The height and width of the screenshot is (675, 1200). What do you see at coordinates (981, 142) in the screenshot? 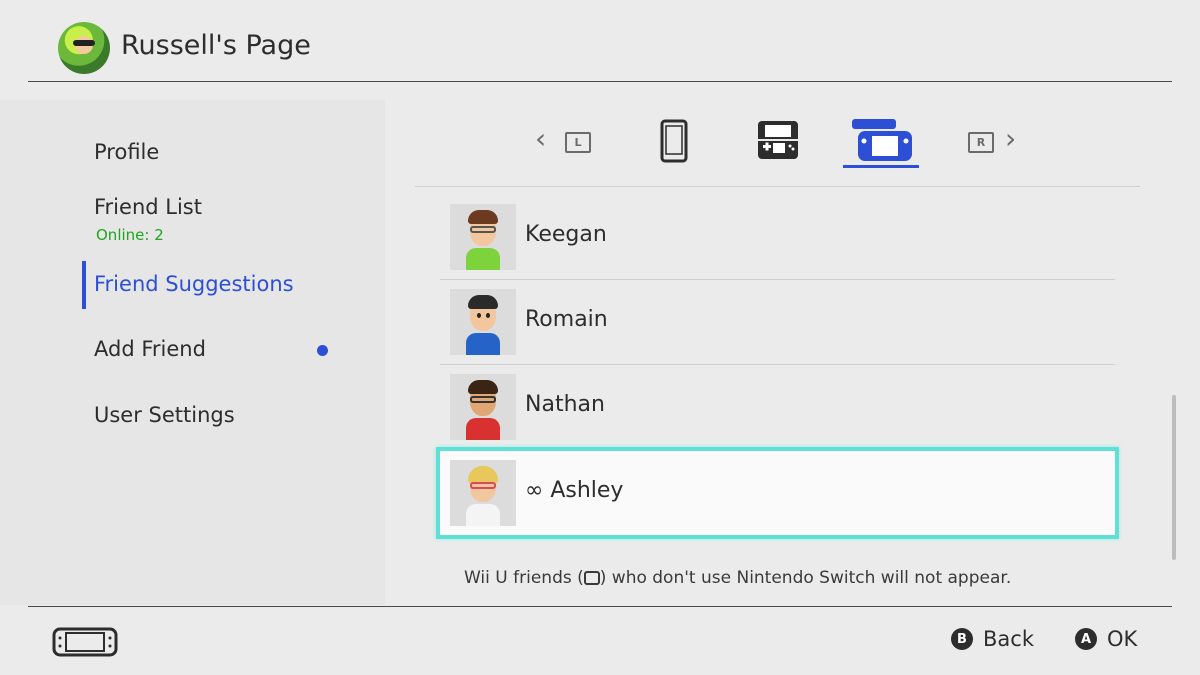
I see `r-button-icon: R` at bounding box center [981, 142].